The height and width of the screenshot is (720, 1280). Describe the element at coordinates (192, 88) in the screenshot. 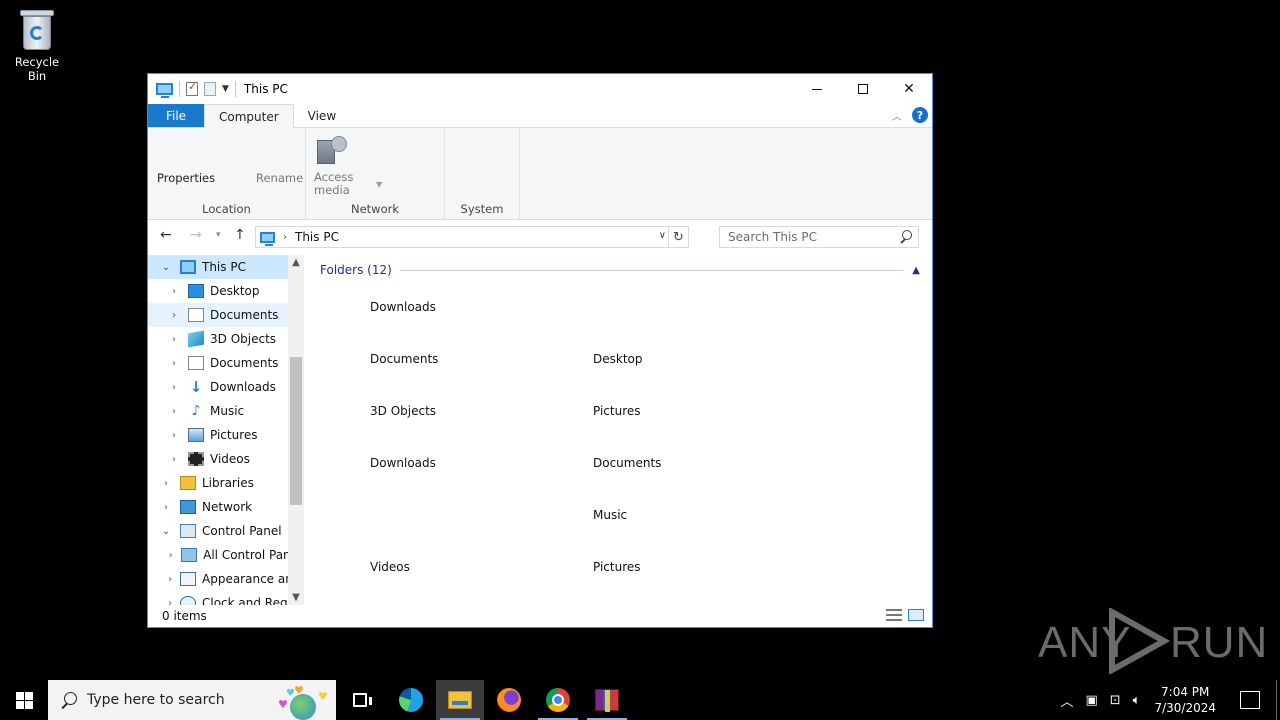

I see `properties-quick-icon` at that location.